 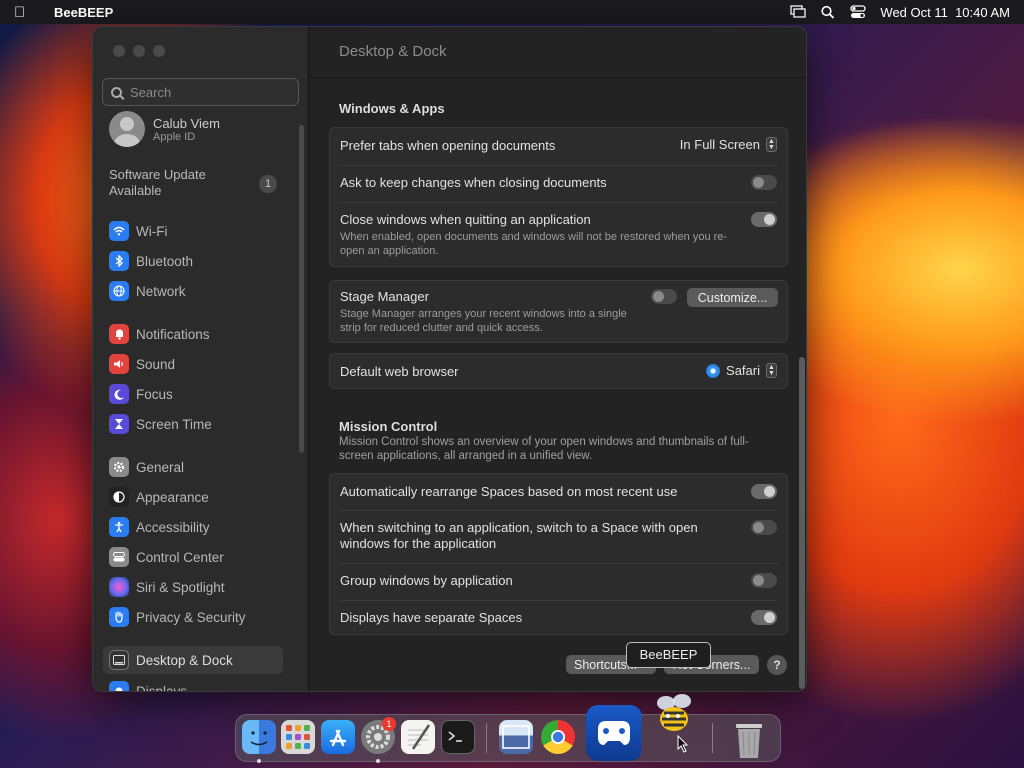 What do you see at coordinates (166, 557) in the screenshot?
I see `sidebar-item-control-center: Control Center` at bounding box center [166, 557].